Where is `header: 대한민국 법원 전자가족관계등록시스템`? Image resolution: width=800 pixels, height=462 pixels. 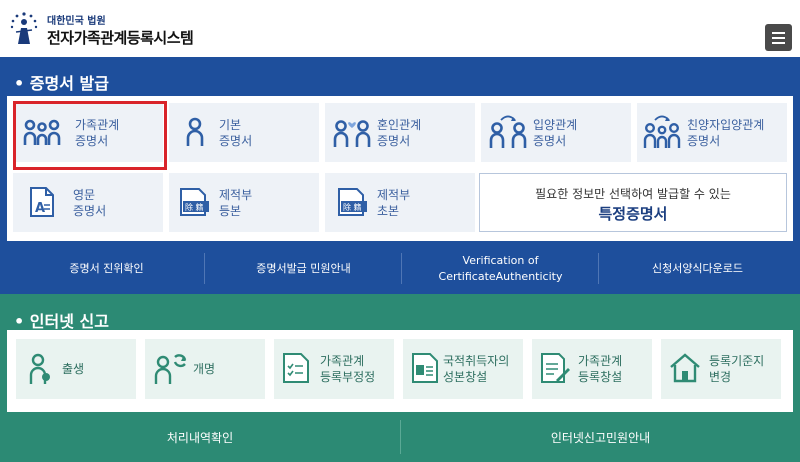
header: 대한민국 법원 전자가족관계등록시스템 is located at coordinates (400, 28).